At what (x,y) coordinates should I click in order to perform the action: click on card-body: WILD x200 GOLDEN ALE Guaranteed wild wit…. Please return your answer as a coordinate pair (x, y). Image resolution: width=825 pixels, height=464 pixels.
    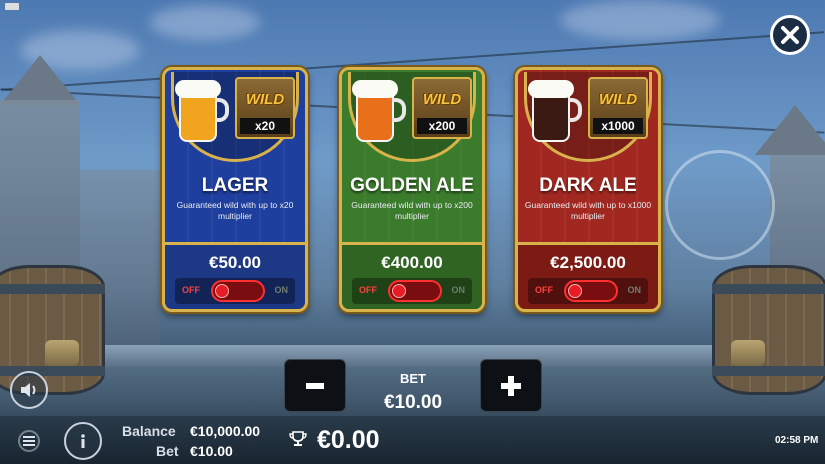
    Looking at the image, I should click on (412, 156).